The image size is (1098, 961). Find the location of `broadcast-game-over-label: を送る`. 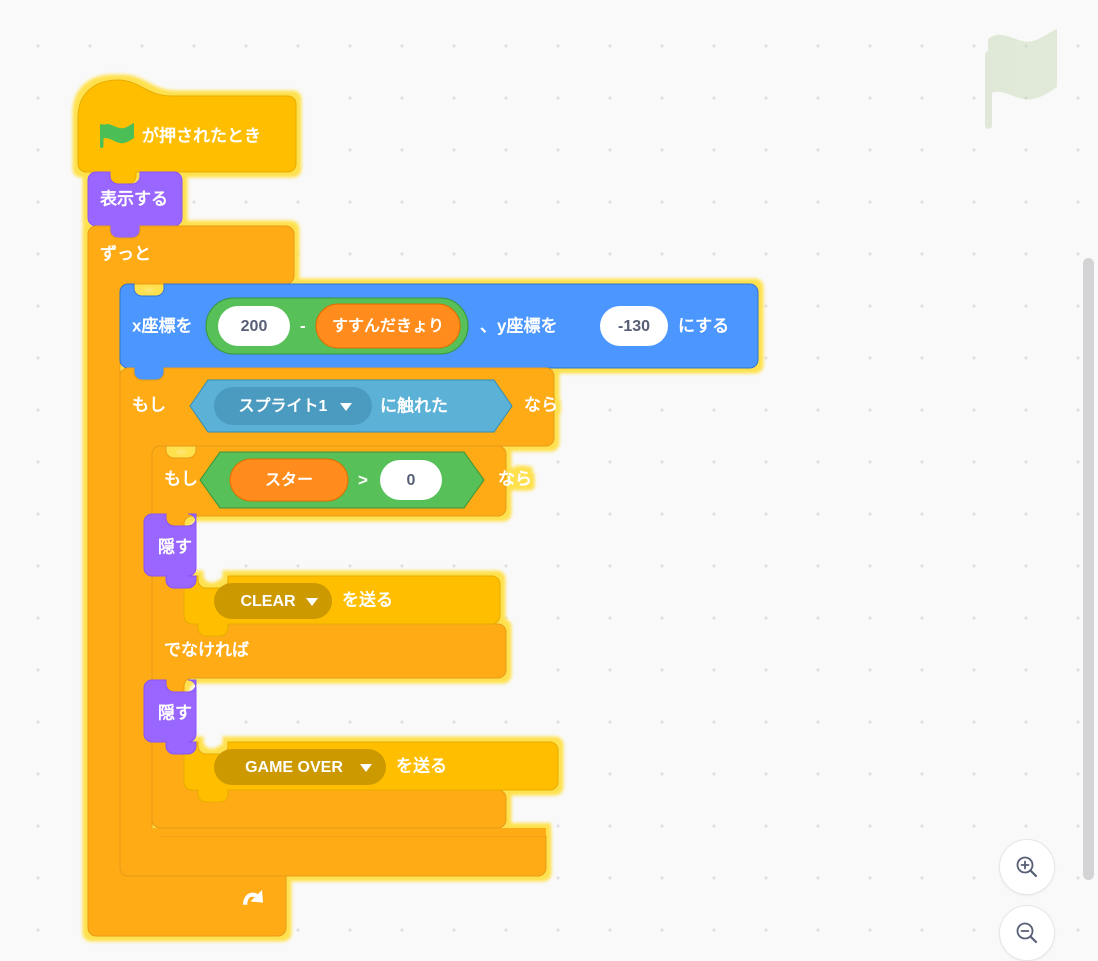

broadcast-game-over-label: を送る is located at coordinates (421, 765).